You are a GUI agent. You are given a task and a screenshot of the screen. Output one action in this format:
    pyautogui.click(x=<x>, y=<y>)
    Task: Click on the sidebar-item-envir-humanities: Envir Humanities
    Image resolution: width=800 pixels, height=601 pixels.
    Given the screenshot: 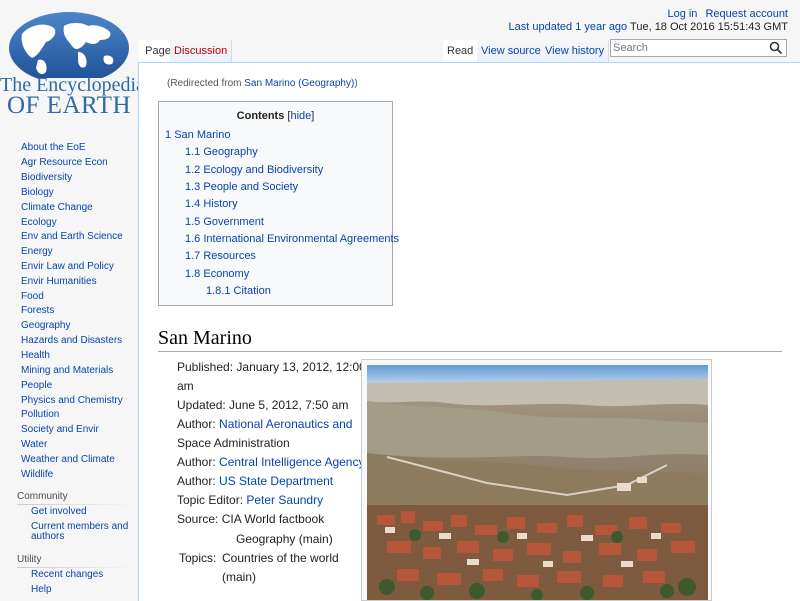 What is the action you would take?
    pyautogui.click(x=59, y=281)
    